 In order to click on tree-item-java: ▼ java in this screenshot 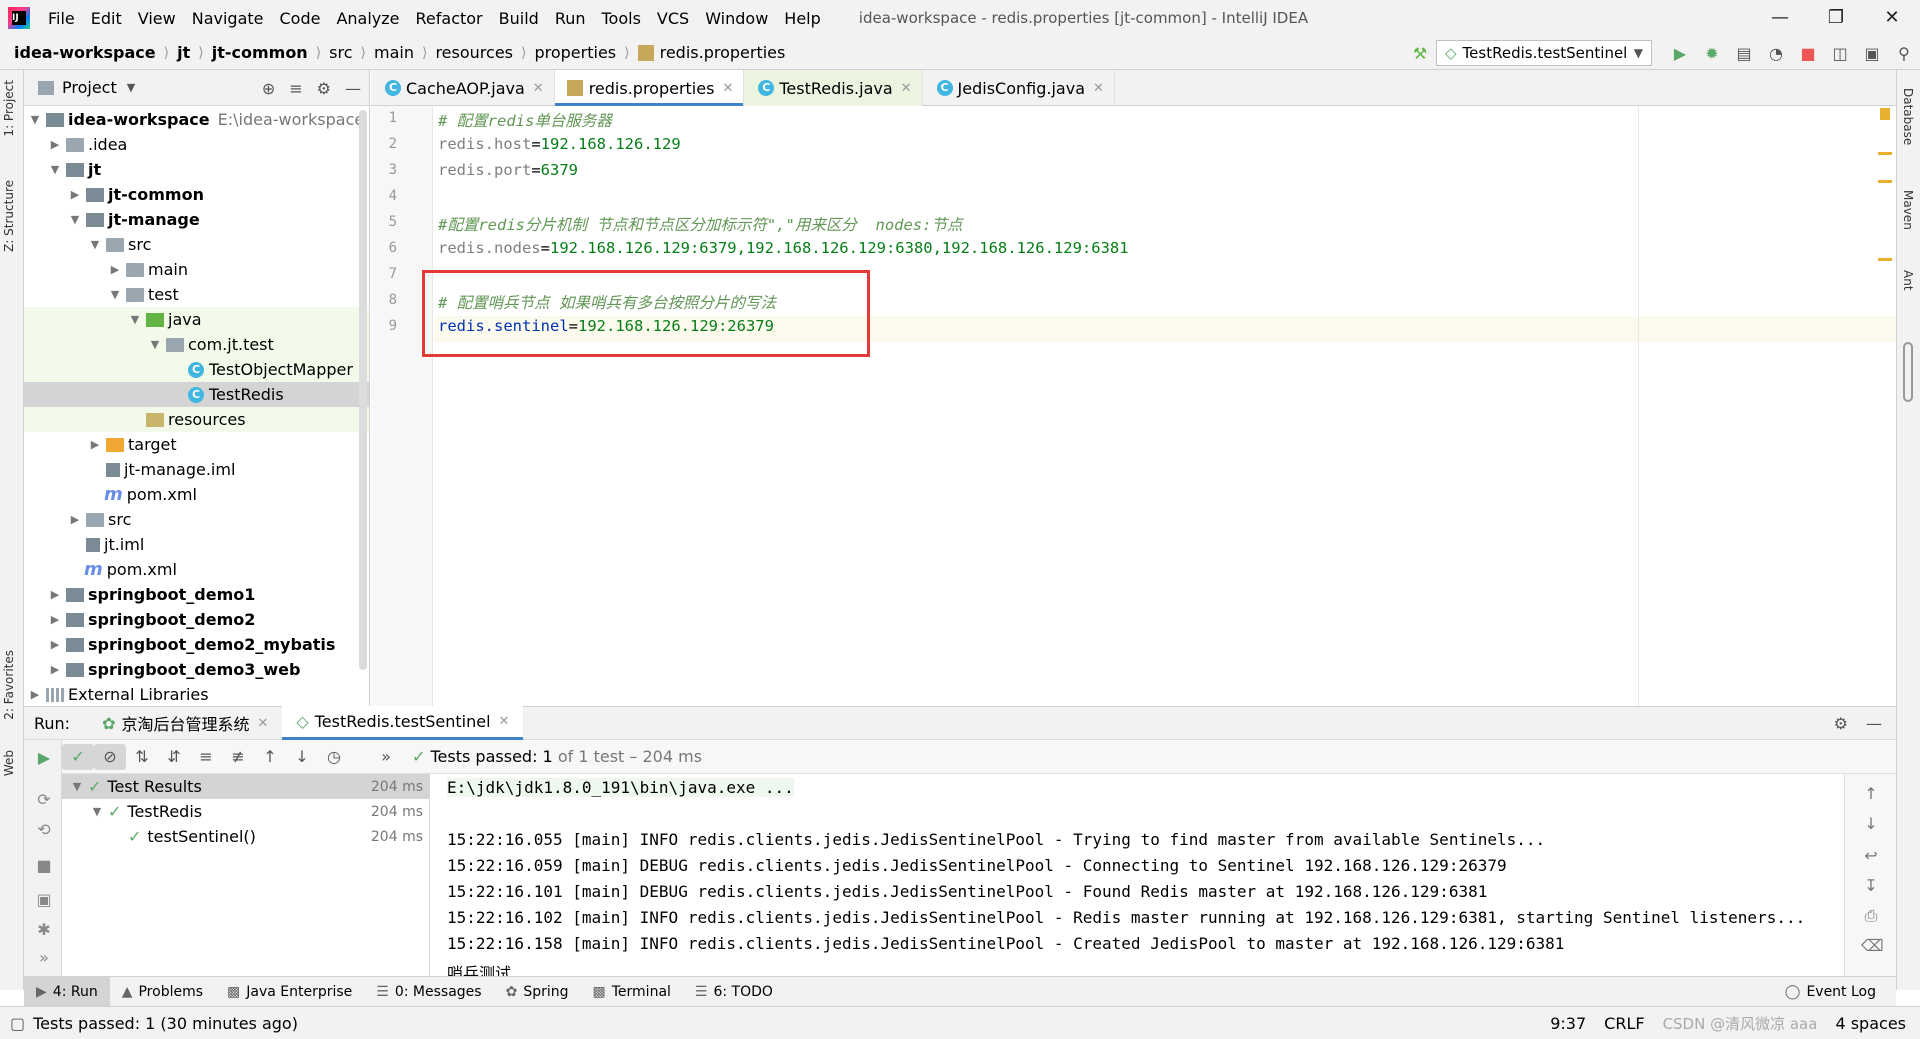, I will do `click(196, 319)`.